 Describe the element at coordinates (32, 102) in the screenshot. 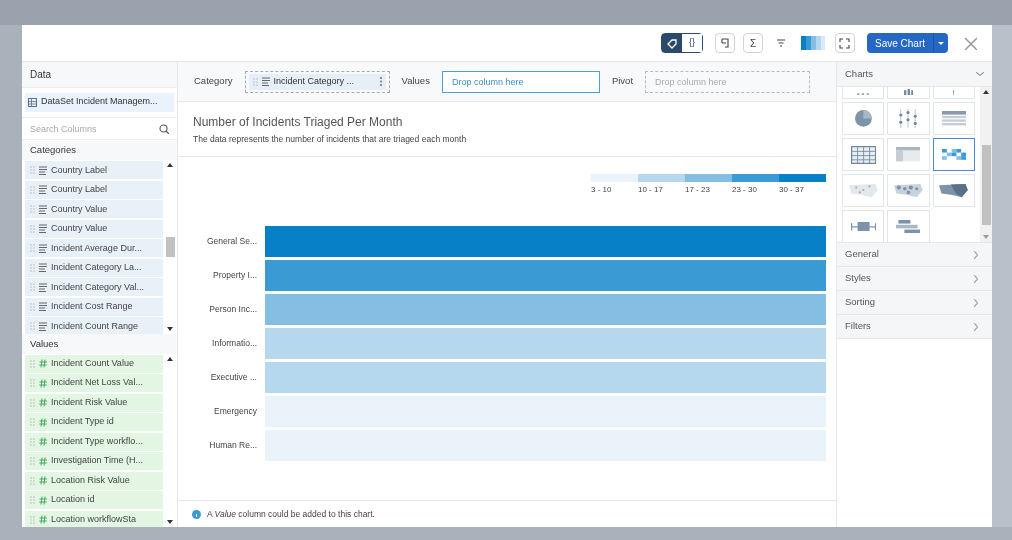

I see `table-icon` at that location.